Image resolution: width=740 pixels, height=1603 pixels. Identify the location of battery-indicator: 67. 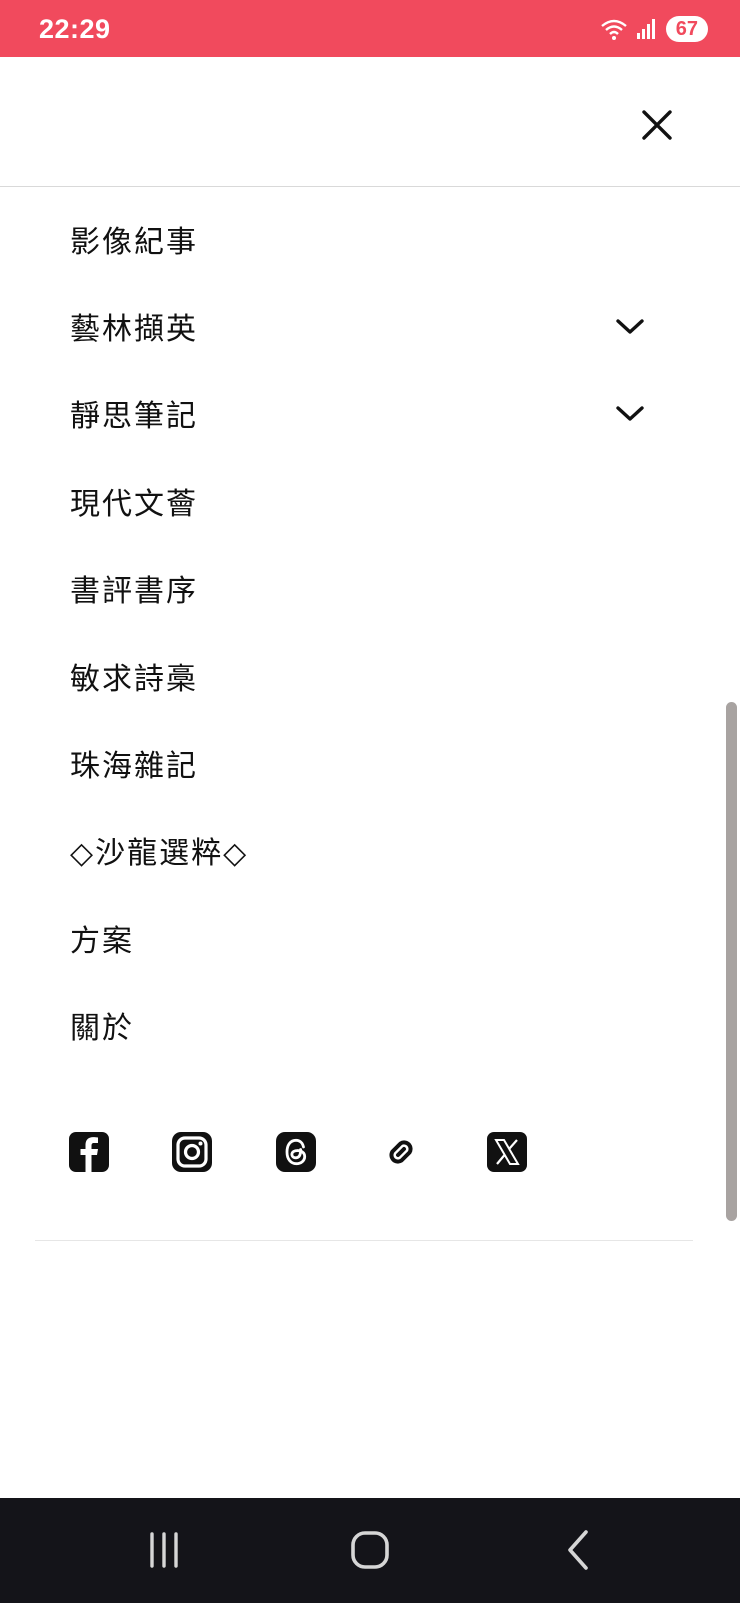
(686, 29).